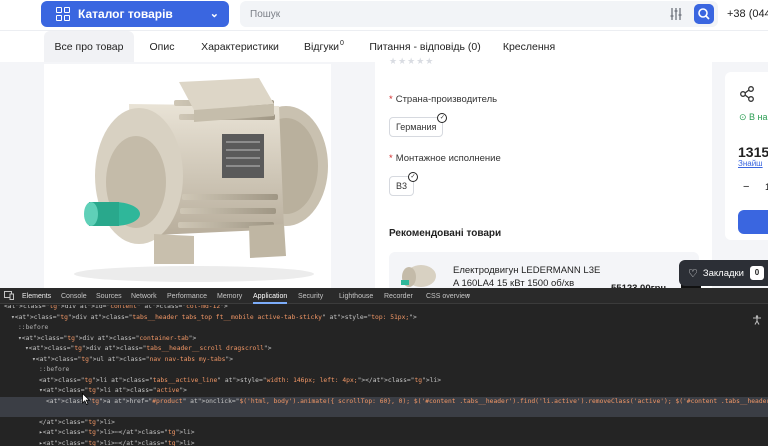 The width and height of the screenshot is (768, 446). What do you see at coordinates (398, 296) in the screenshot?
I see `devtools-tab-recorder: Recorder` at bounding box center [398, 296].